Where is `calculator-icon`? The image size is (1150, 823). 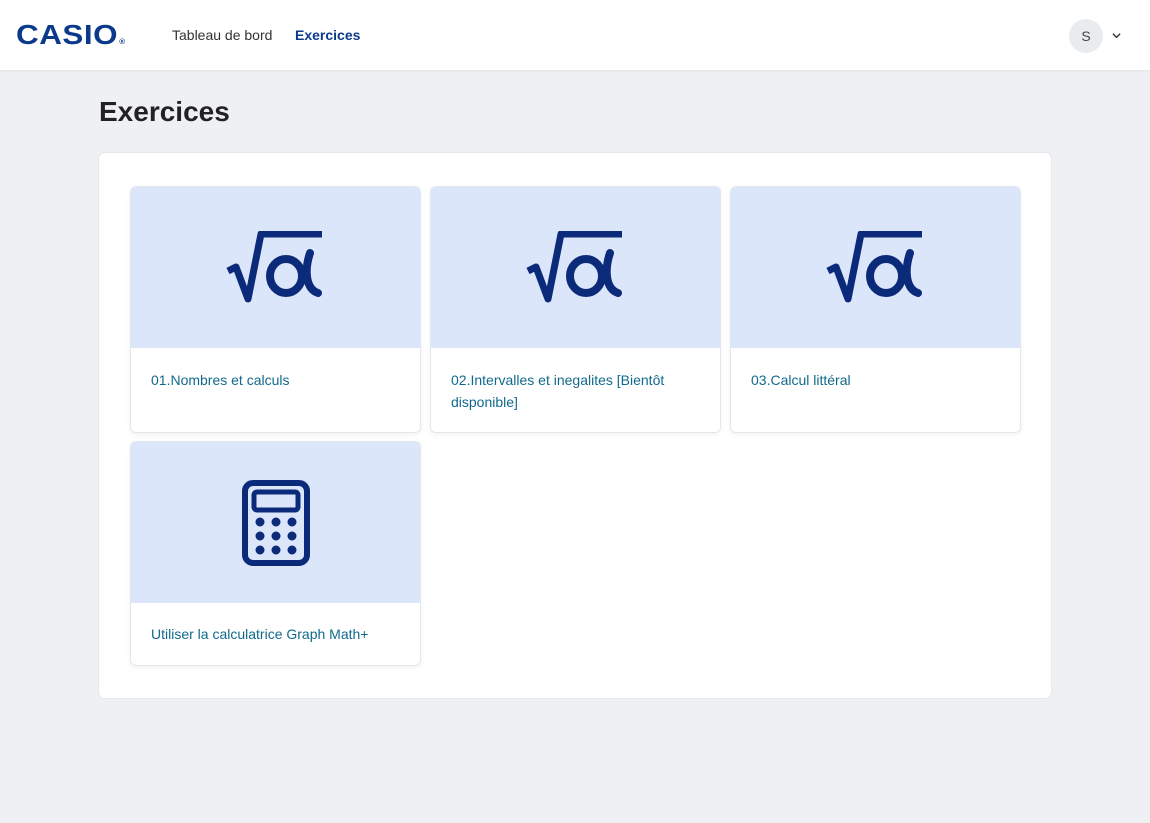 calculator-icon is located at coordinates (275, 522).